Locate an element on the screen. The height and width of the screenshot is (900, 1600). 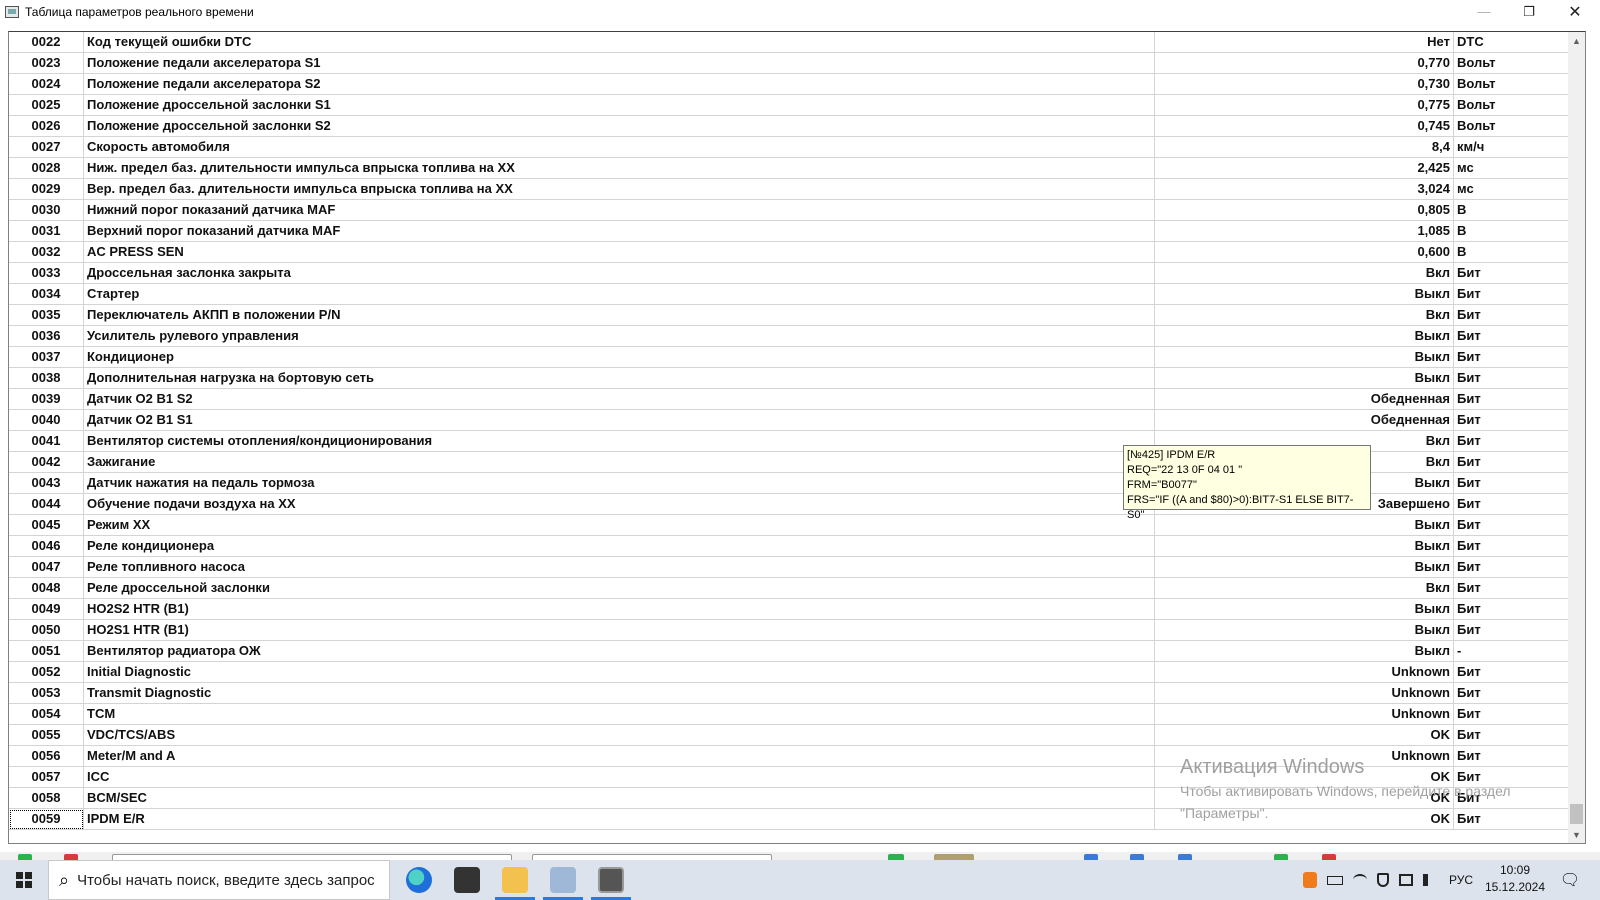
battery-icon is located at coordinates (1335, 880).